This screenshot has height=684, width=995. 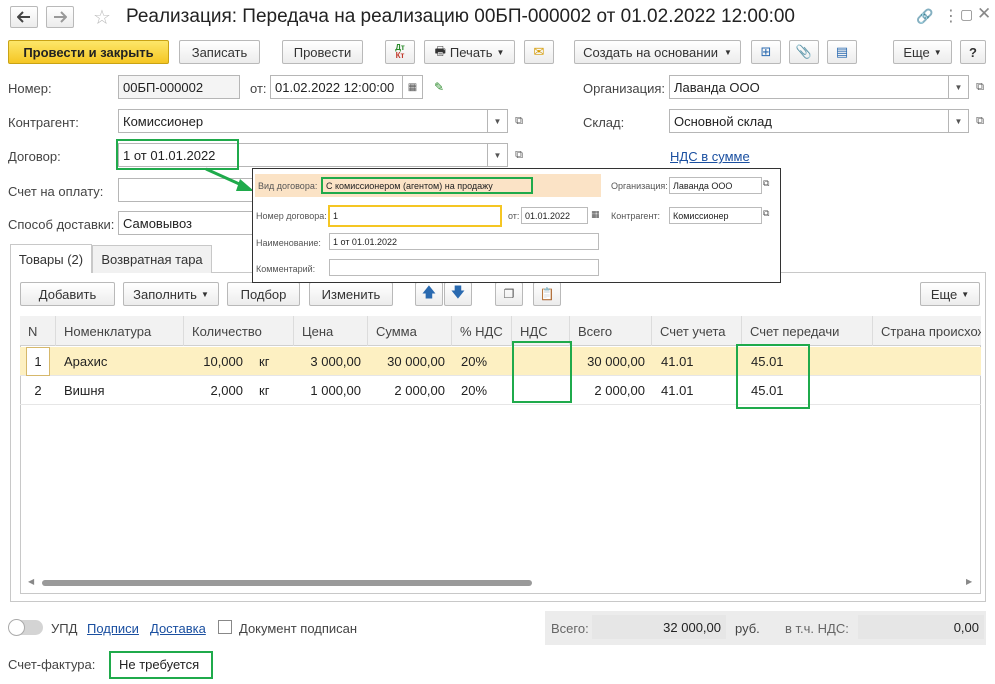 What do you see at coordinates (924, 16) in the screenshot?
I see `link-icon: 🔗` at bounding box center [924, 16].